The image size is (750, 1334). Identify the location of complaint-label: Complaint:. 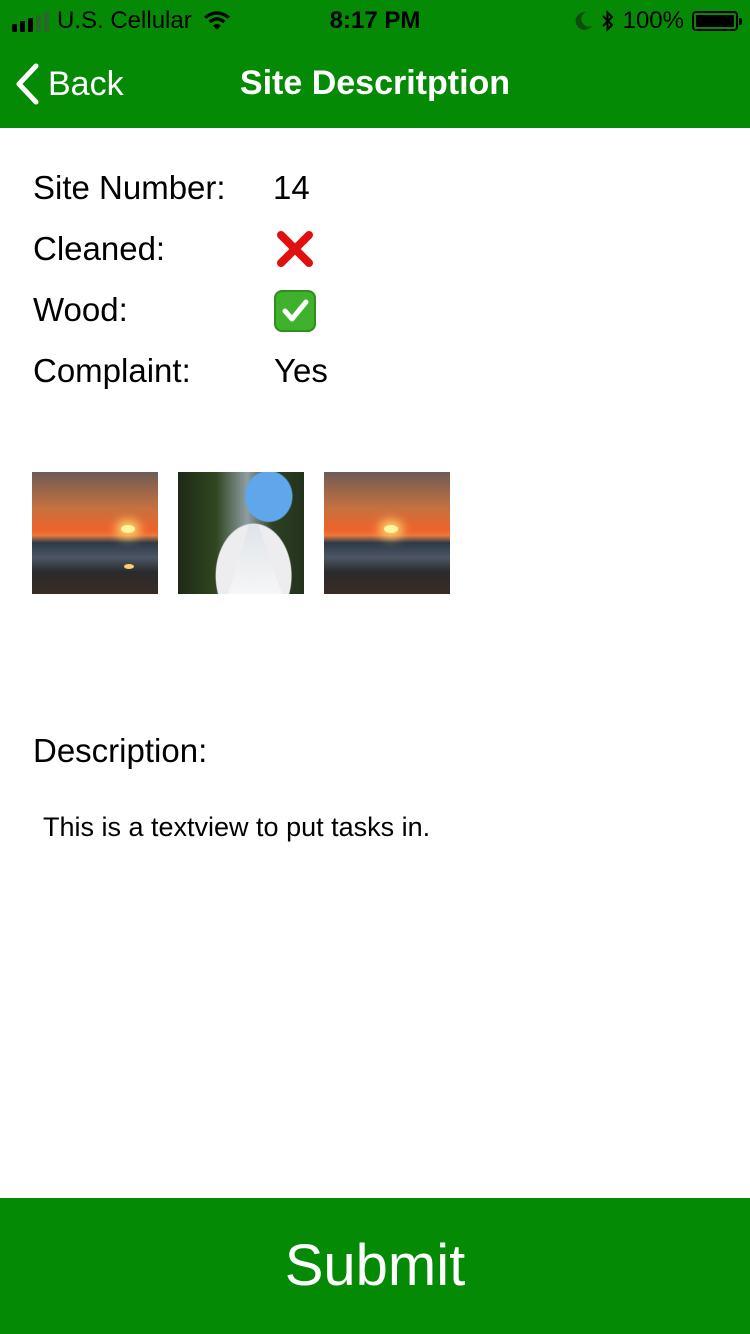
(112, 370).